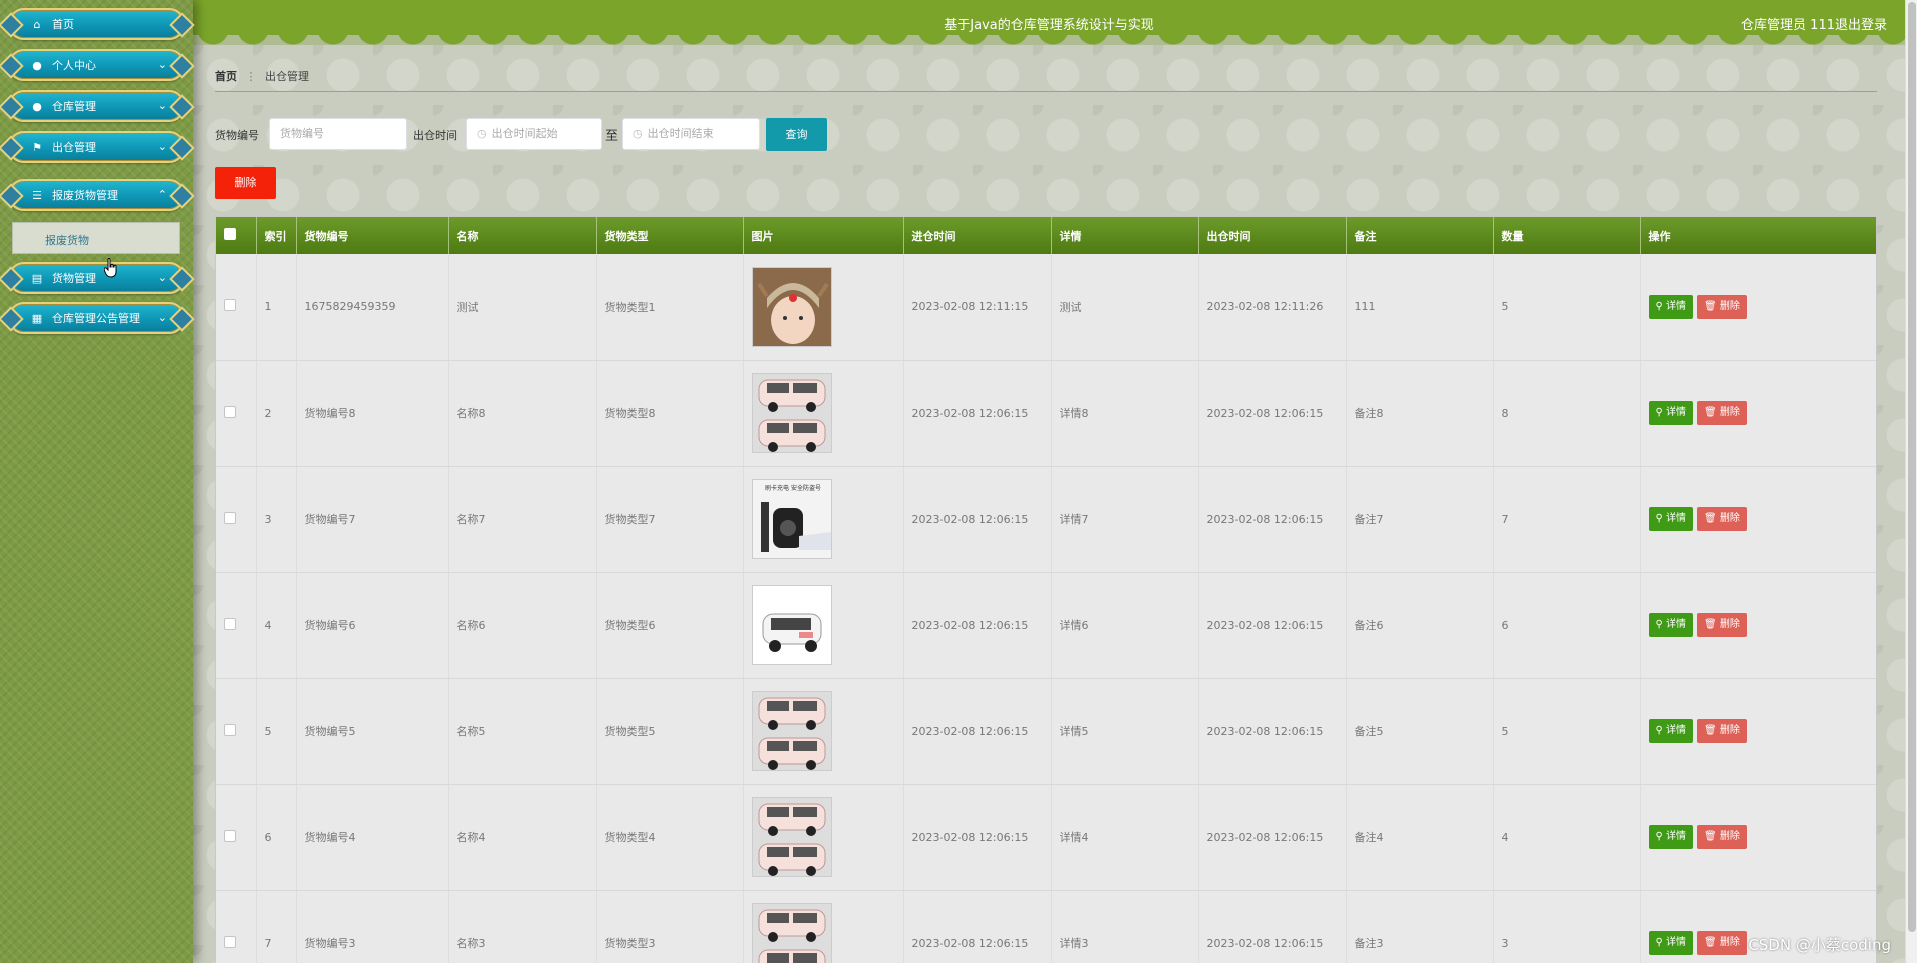  I want to click on cell-type: 货物类型6, so click(670, 625).